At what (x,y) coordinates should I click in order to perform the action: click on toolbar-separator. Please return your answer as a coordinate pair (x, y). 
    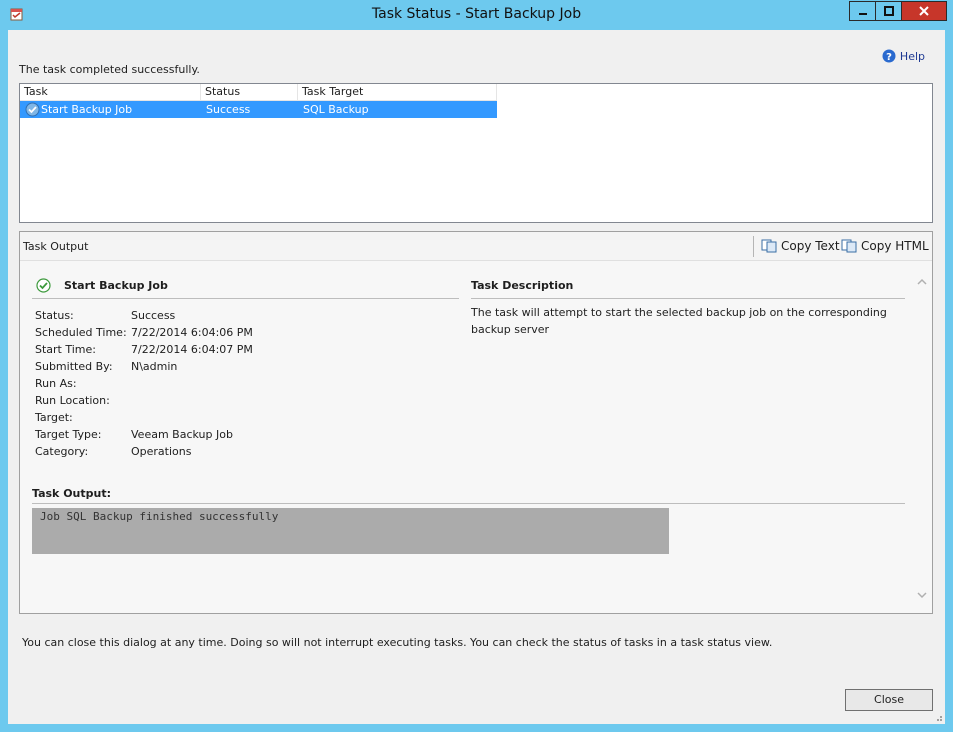
    Looking at the image, I should click on (753, 246).